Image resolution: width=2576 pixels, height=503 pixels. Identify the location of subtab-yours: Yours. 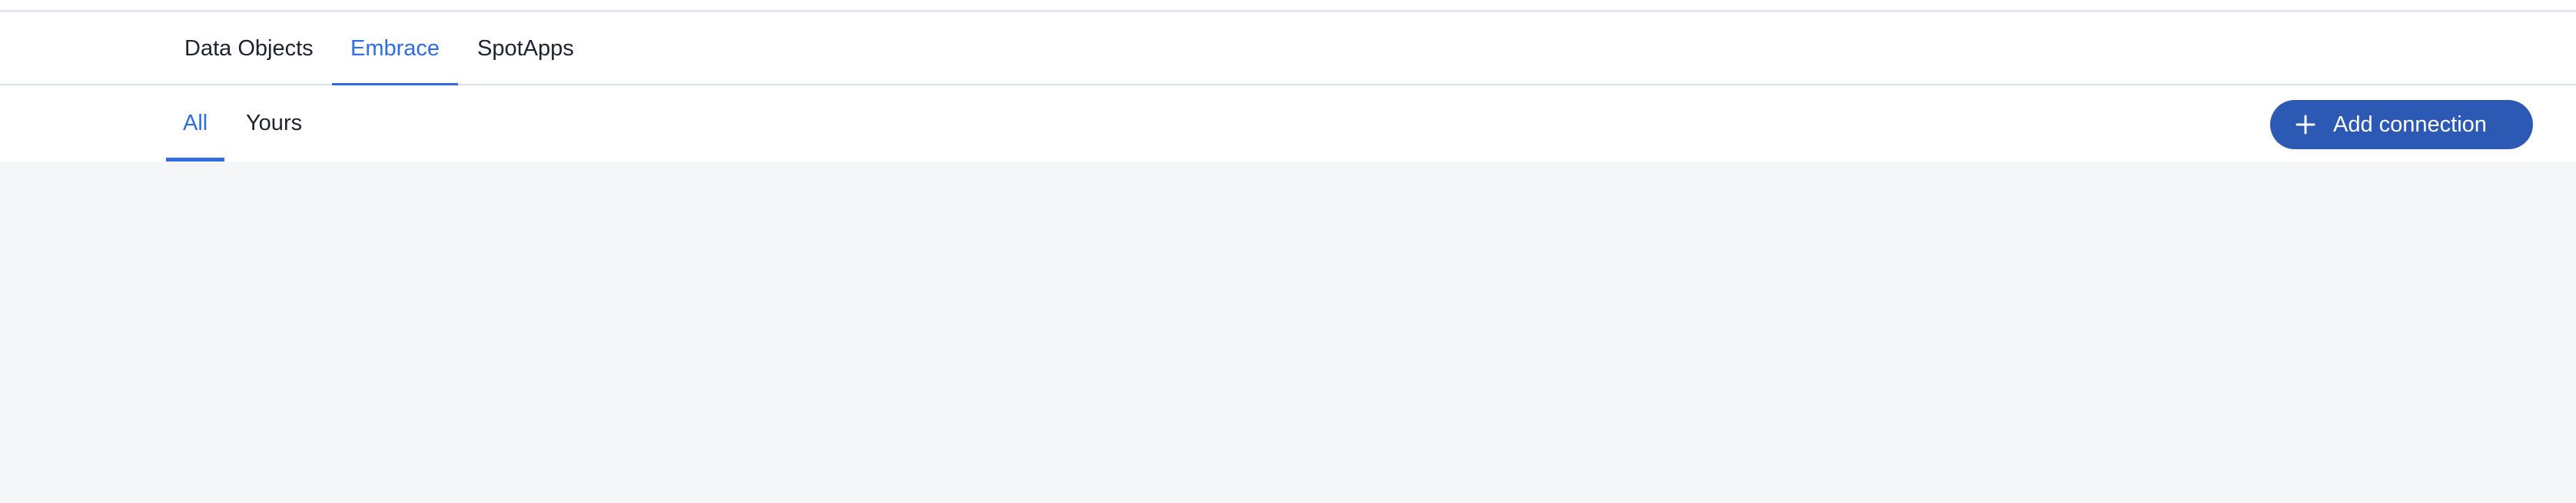
(274, 123).